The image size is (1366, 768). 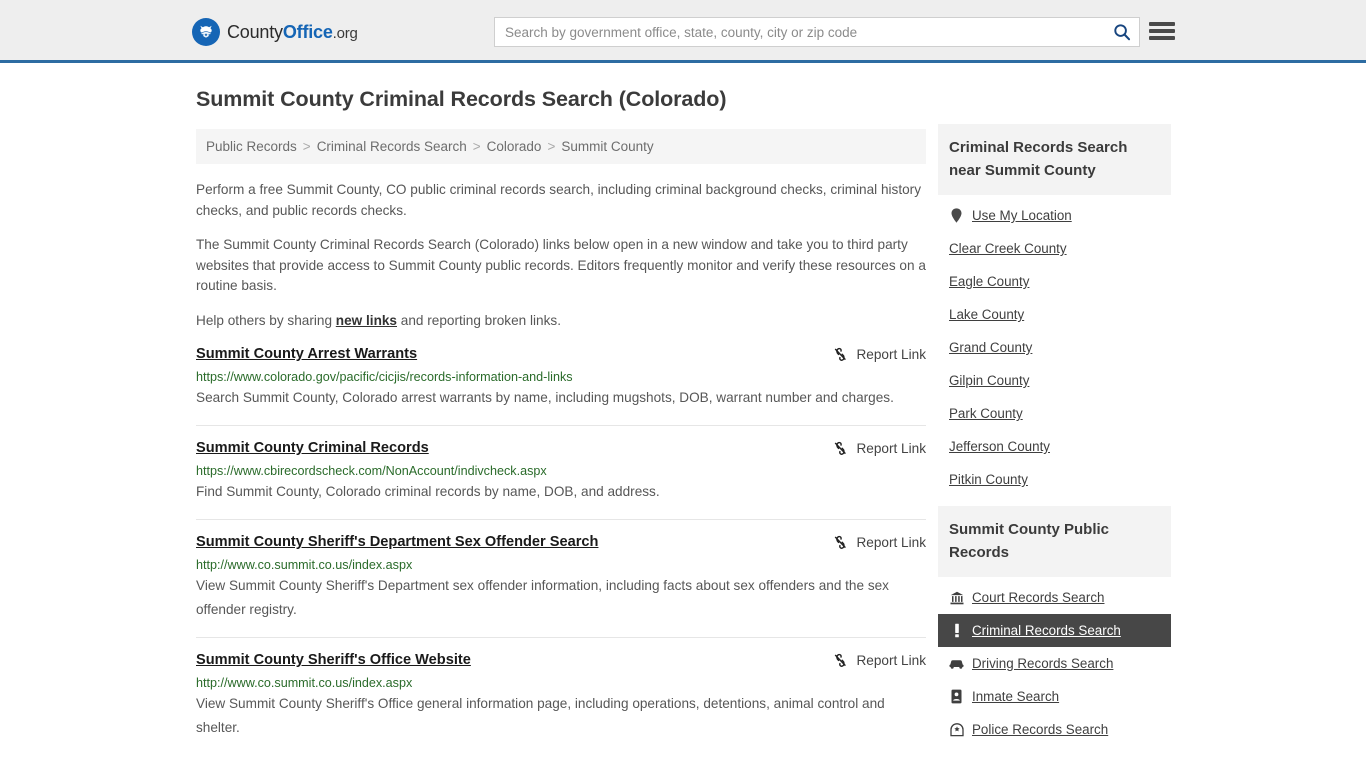 I want to click on sidebar-item-label: Eagle County, so click(x=989, y=281).